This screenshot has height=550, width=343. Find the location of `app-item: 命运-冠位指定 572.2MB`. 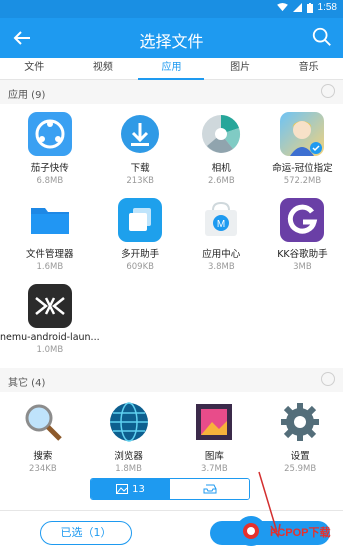

app-item: 命运-冠位指定 572.2MB is located at coordinates (302, 153).